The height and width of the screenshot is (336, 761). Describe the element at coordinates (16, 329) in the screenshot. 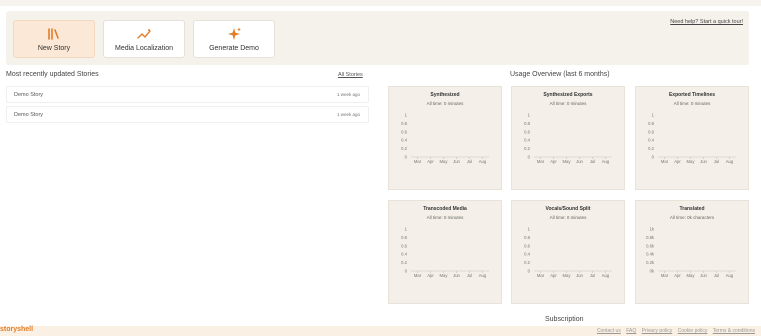

I see `storyshell-logo: storyshell` at that location.